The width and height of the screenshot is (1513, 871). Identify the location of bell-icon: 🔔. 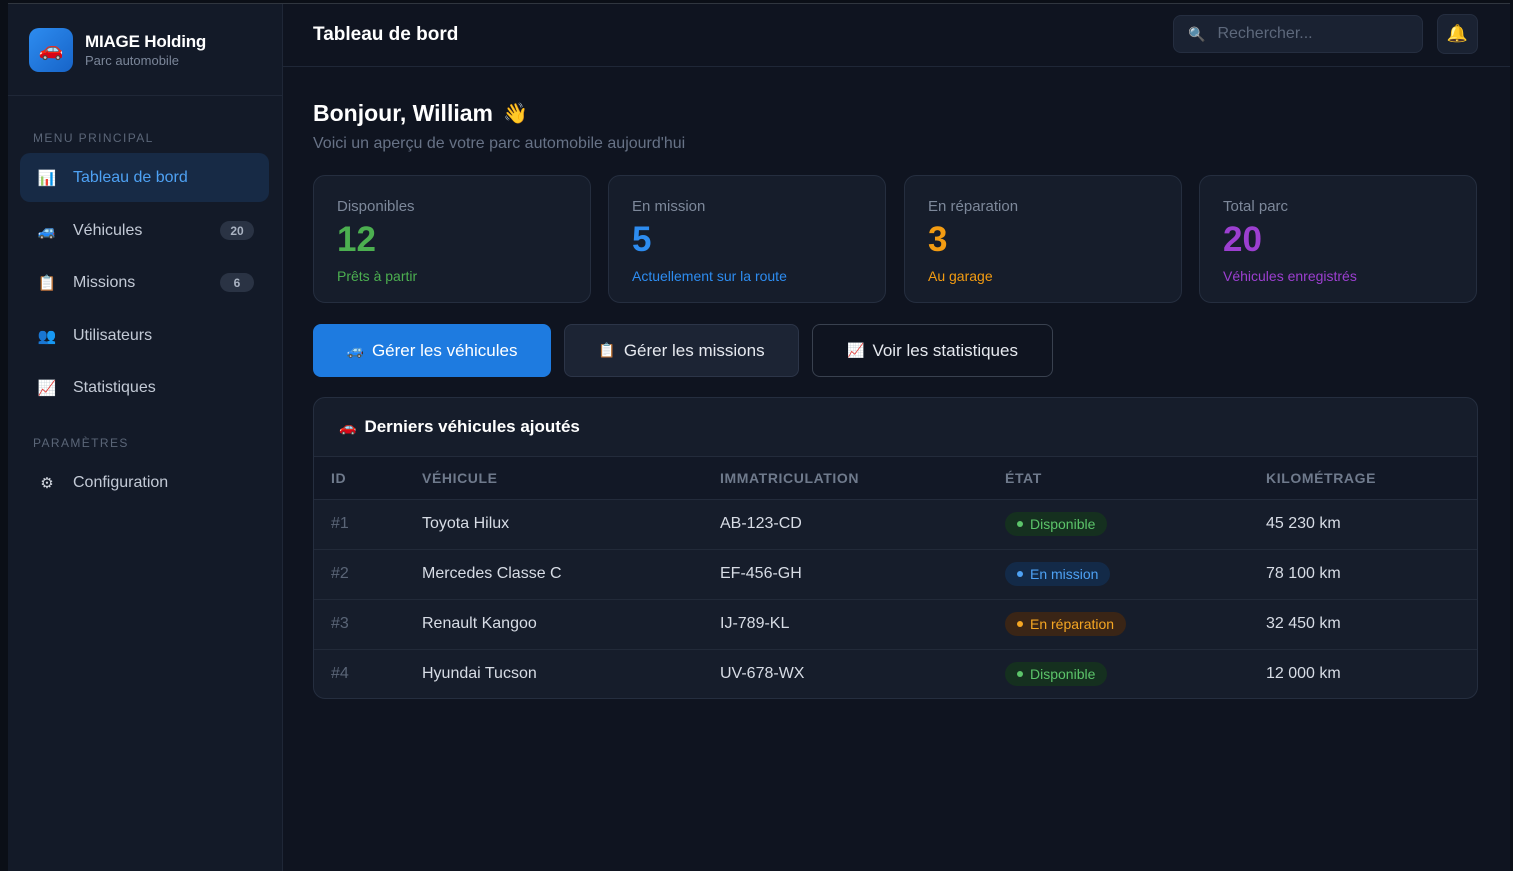
(1457, 33).